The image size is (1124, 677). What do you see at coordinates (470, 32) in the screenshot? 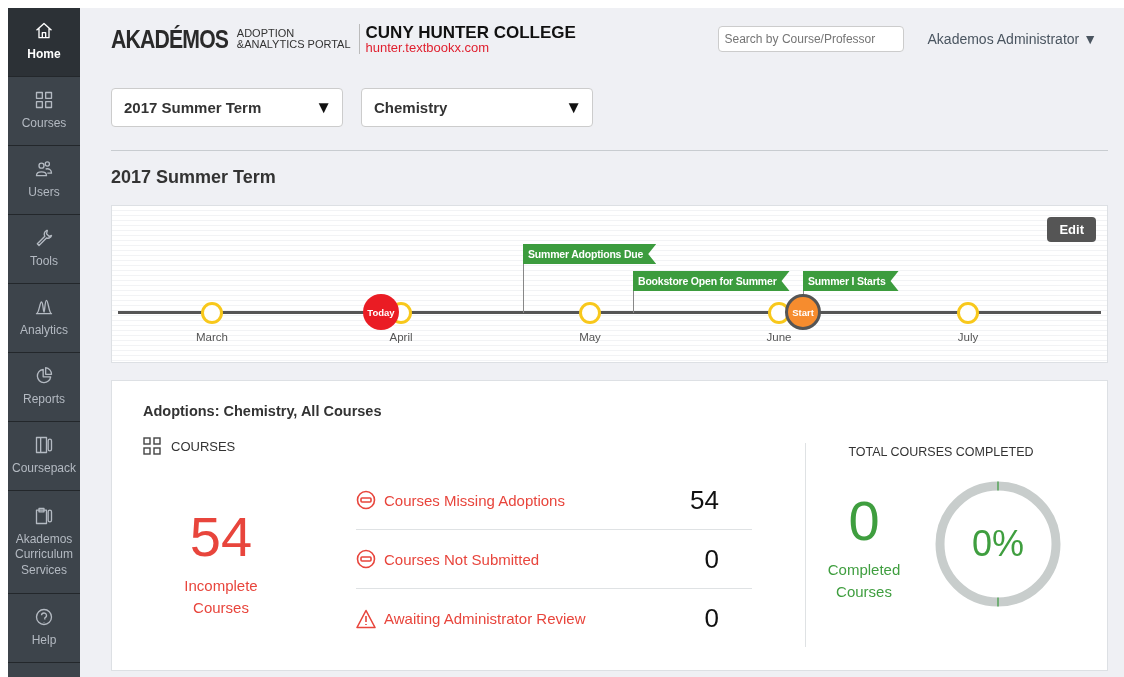
I see `college-name: CUNY HUNTER COLLEGE` at bounding box center [470, 32].